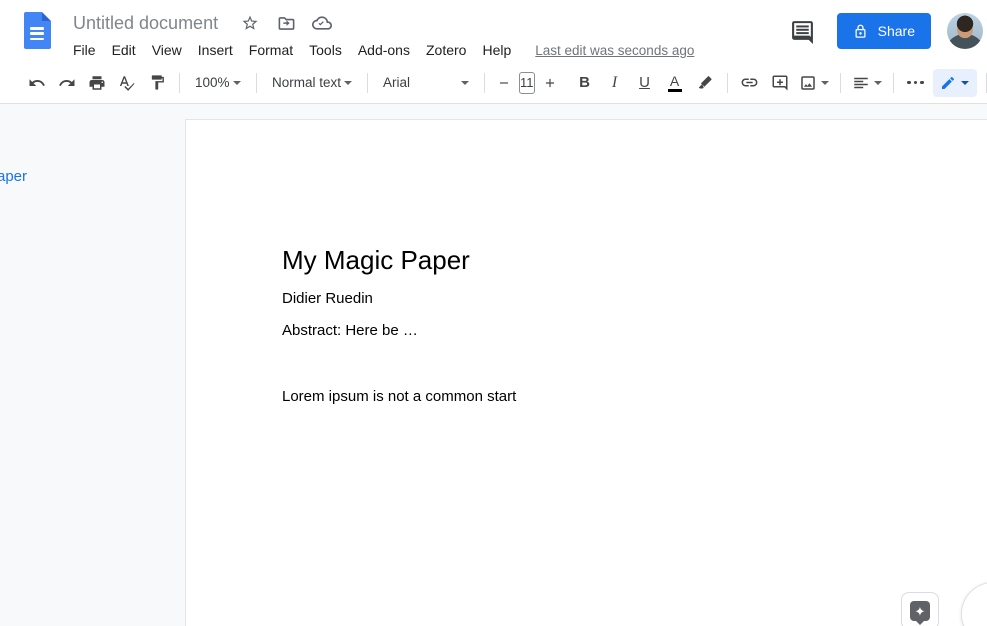 Image resolution: width=987 pixels, height=626 pixels. Describe the element at coordinates (212, 82) in the screenshot. I see `zoom-value: 100%` at that location.